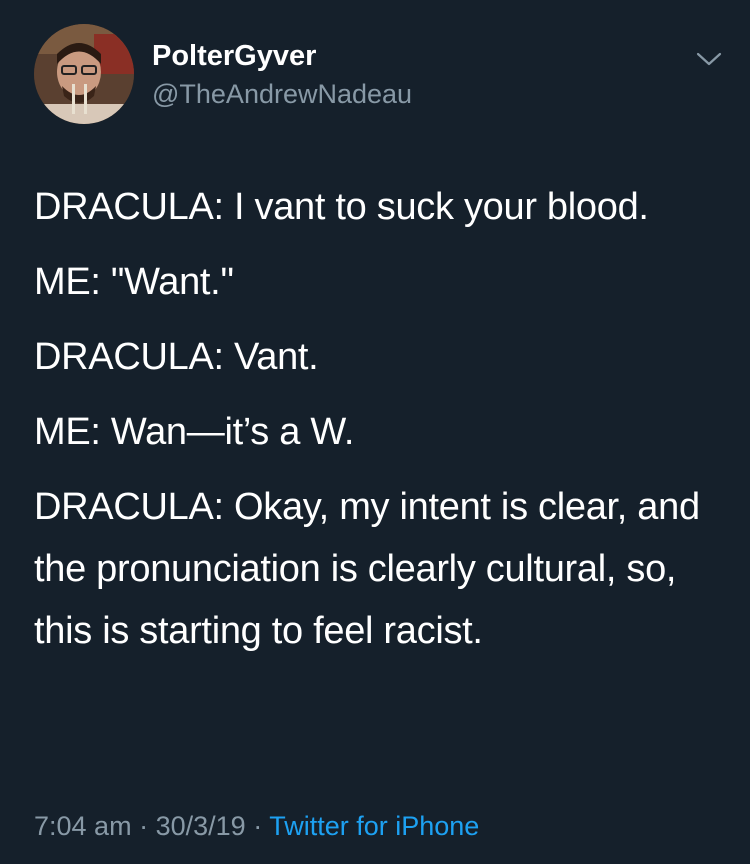  Describe the element at coordinates (282, 94) in the screenshot. I see `user-handle: @TheAndrewNadeau` at that location.